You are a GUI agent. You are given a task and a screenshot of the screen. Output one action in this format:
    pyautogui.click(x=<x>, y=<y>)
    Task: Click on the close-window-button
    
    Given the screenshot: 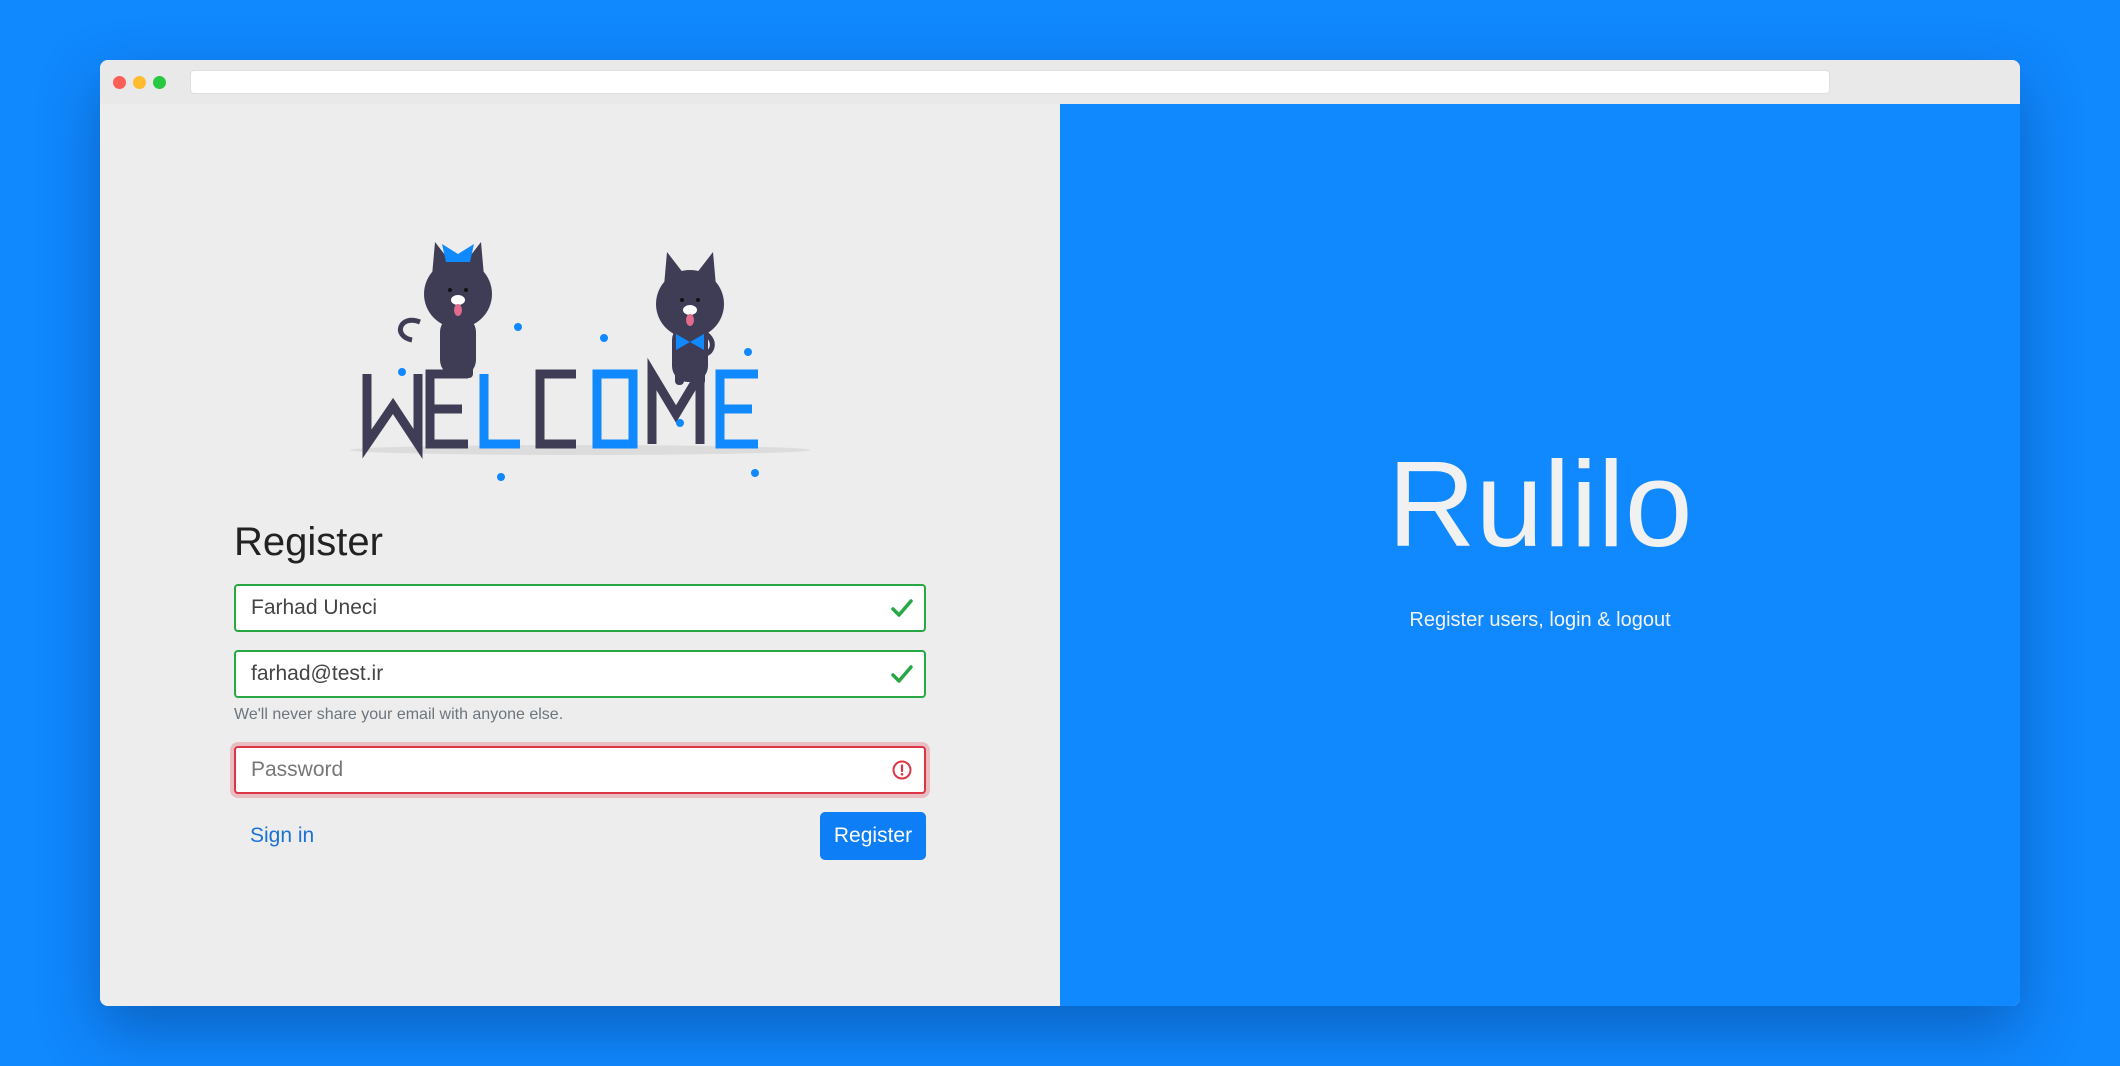 What is the action you would take?
    pyautogui.click(x=119, y=82)
    